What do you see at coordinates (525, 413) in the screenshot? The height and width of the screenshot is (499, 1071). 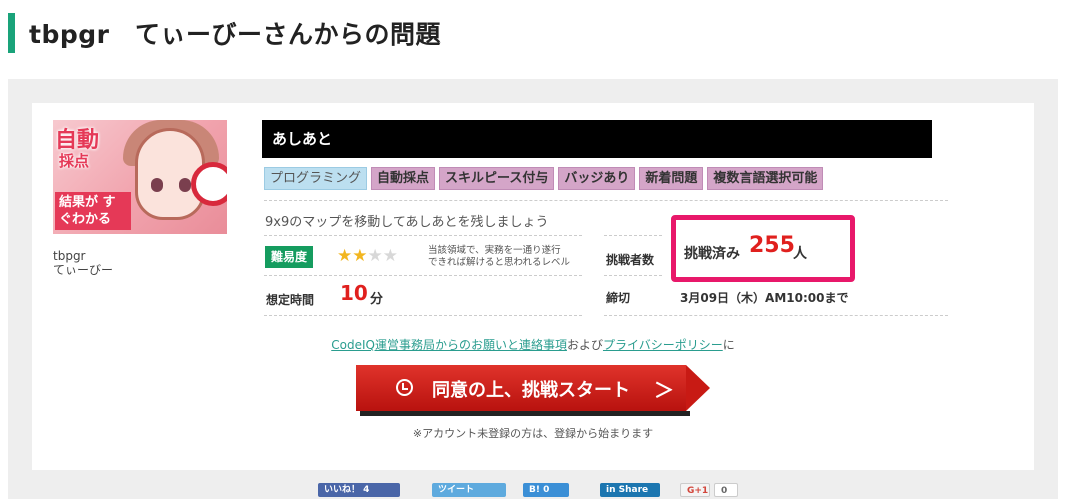 I see `button-shadow` at bounding box center [525, 413].